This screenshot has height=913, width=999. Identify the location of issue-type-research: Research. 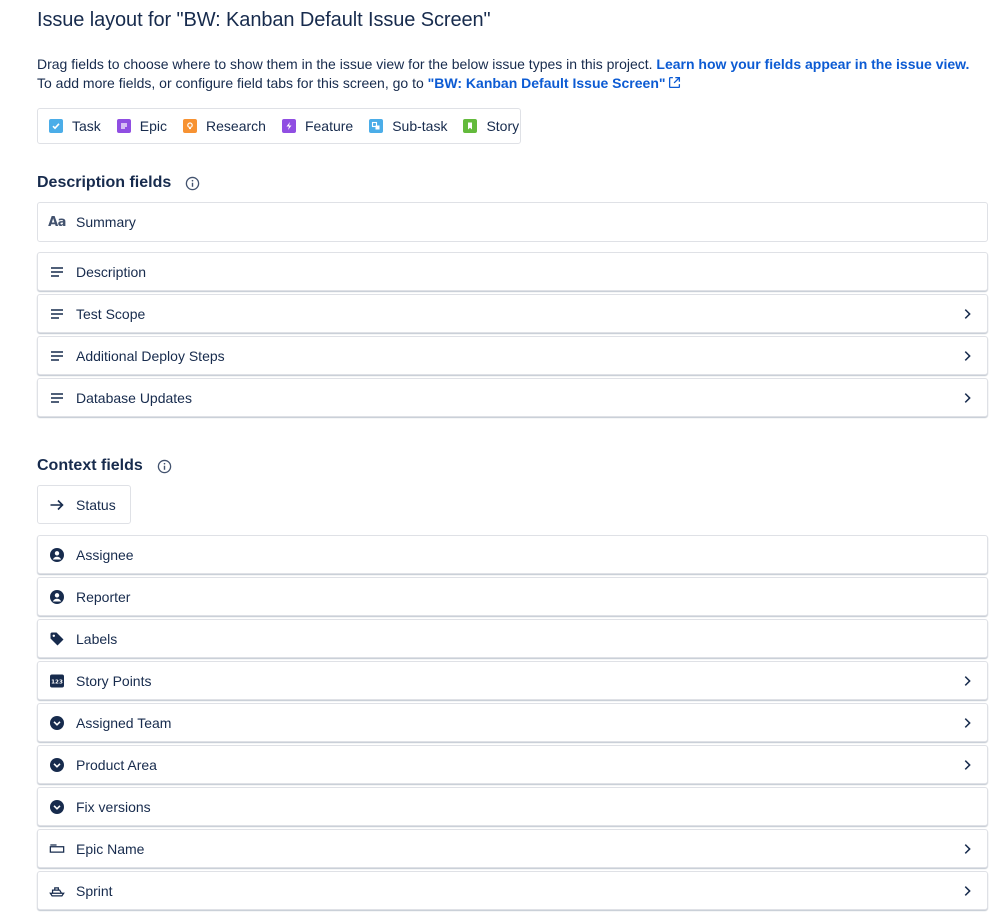
(224, 126).